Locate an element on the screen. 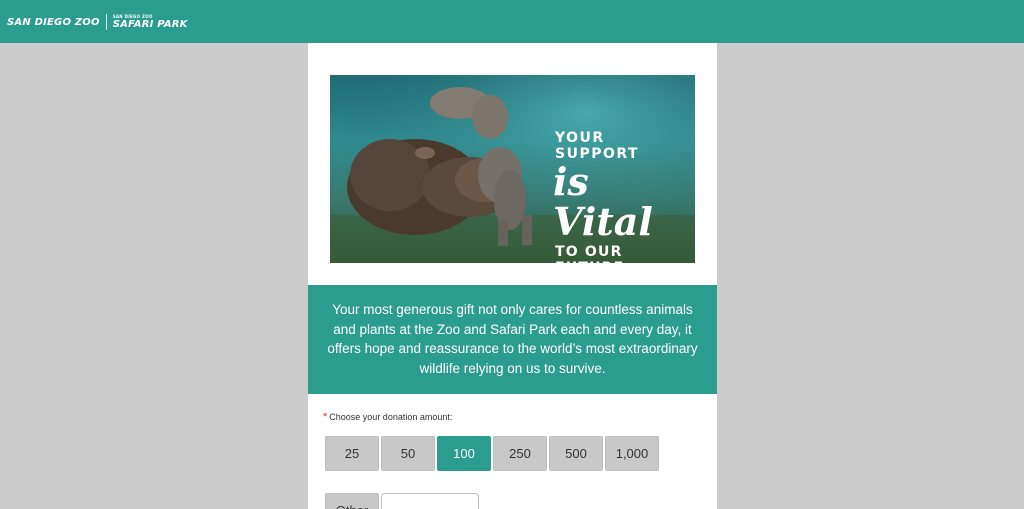  other-amount-input is located at coordinates (430, 501).